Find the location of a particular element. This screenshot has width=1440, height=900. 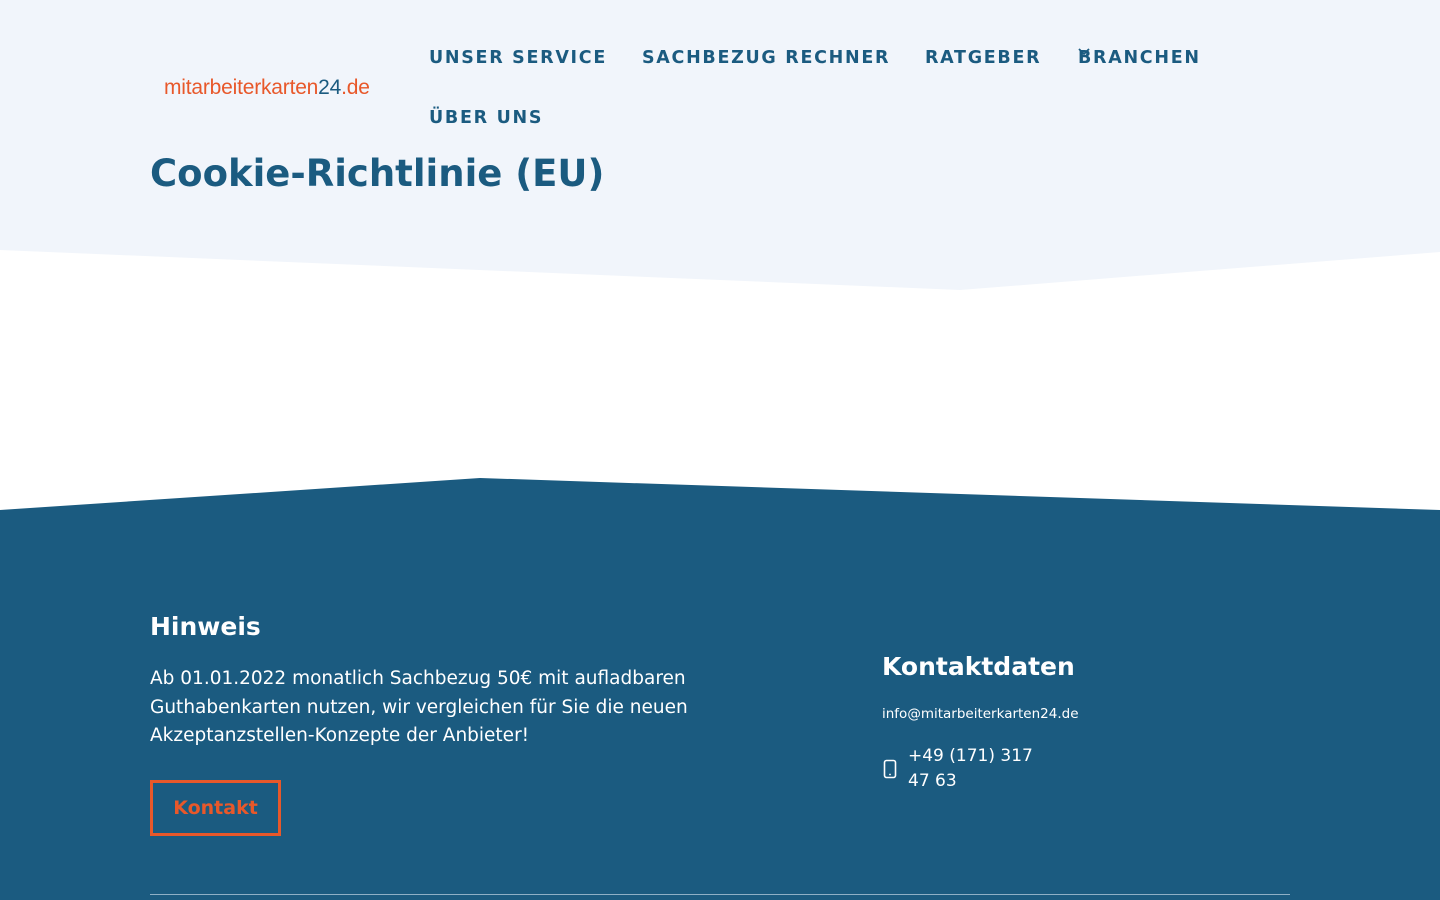

mobile-phone-icon is located at coordinates (890, 769).